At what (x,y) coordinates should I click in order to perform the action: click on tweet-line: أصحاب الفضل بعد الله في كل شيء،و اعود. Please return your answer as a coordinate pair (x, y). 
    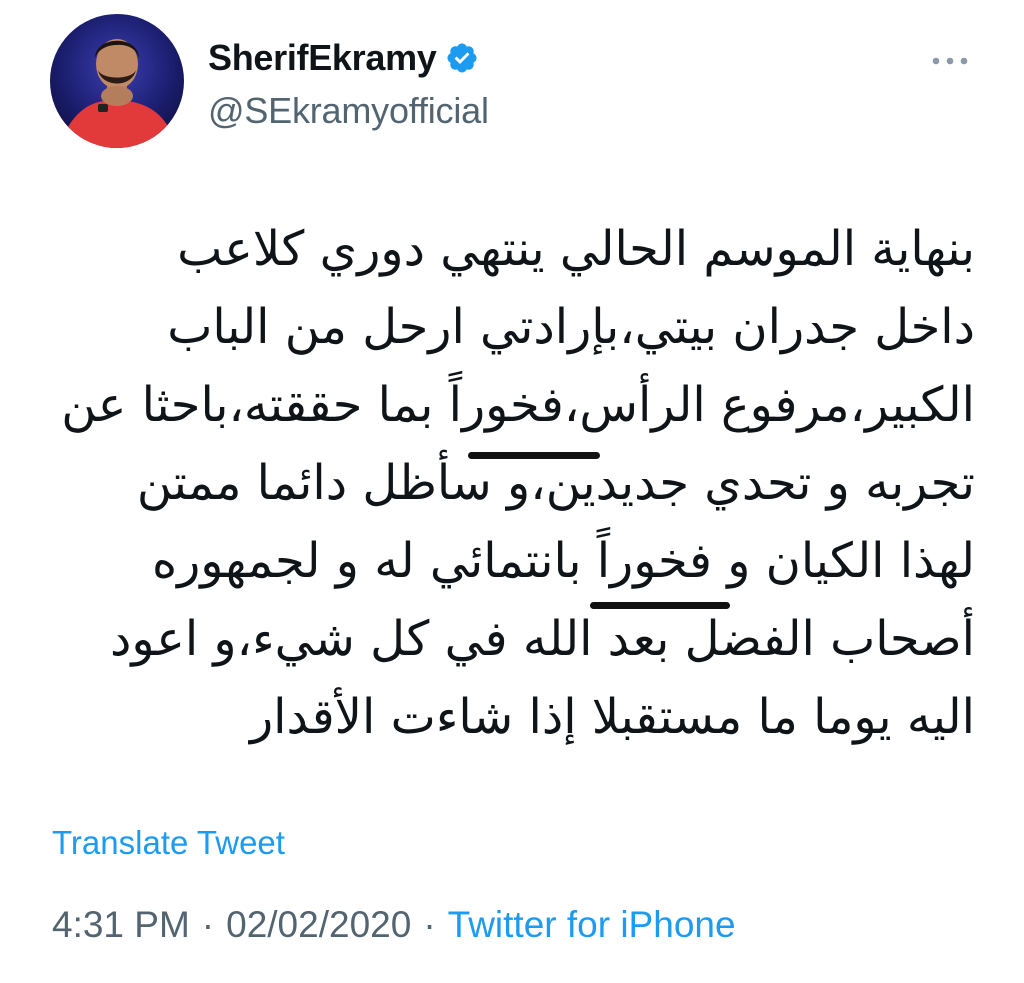
    Looking at the image, I should click on (542, 639).